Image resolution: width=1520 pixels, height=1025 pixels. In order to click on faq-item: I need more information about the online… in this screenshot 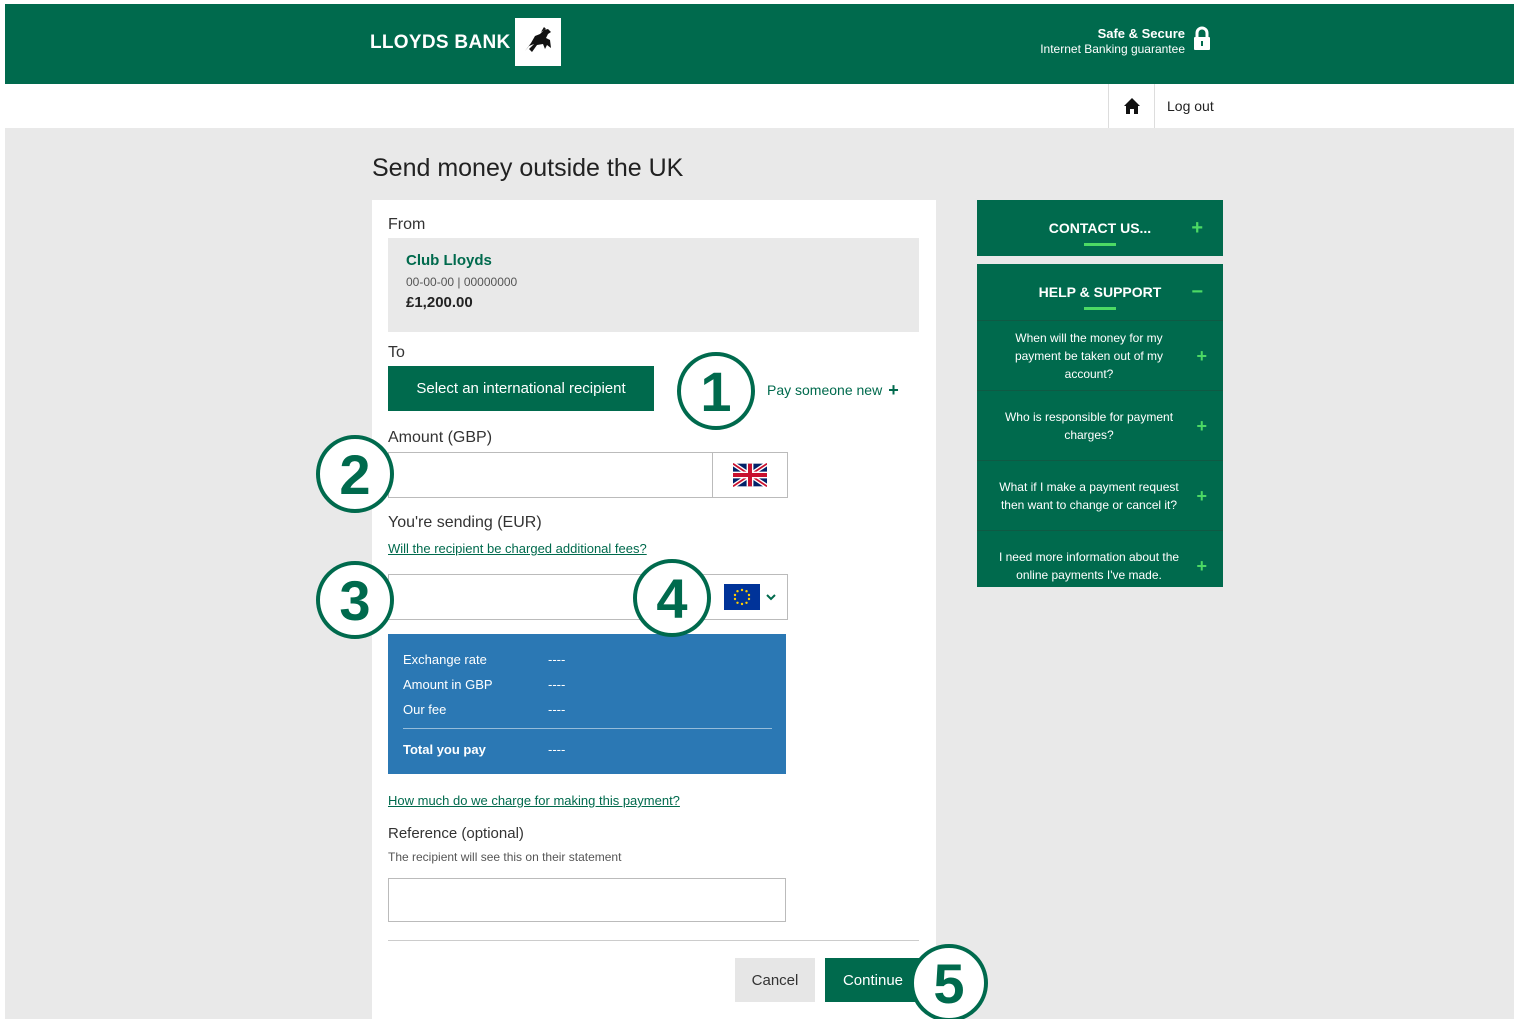, I will do `click(1100, 565)`.